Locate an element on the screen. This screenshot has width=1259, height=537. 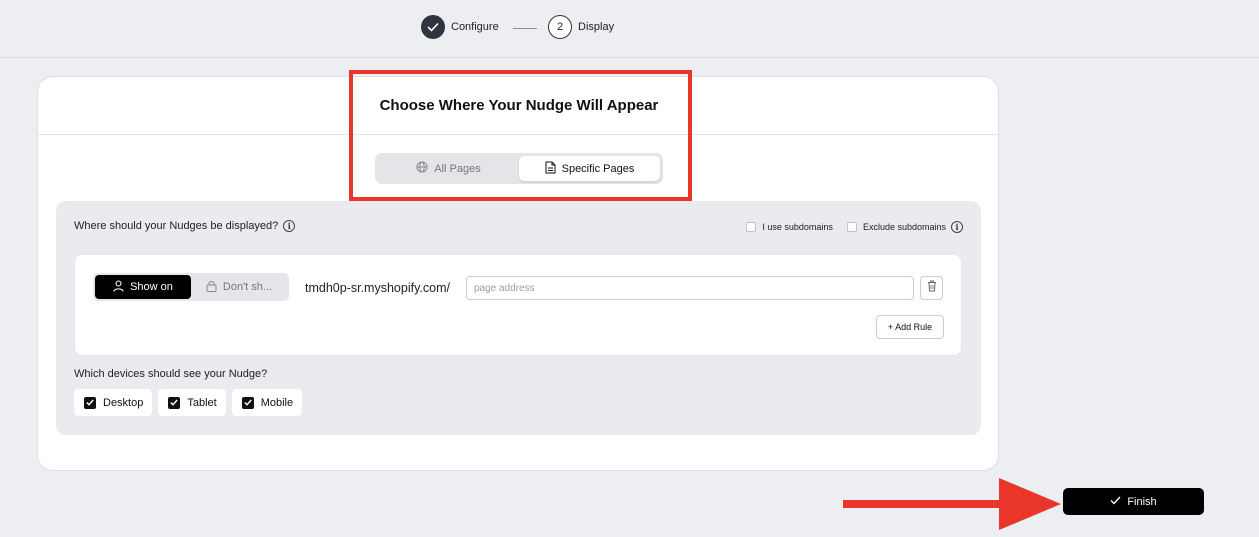
all-pages-option: All Pages is located at coordinates (448, 168).